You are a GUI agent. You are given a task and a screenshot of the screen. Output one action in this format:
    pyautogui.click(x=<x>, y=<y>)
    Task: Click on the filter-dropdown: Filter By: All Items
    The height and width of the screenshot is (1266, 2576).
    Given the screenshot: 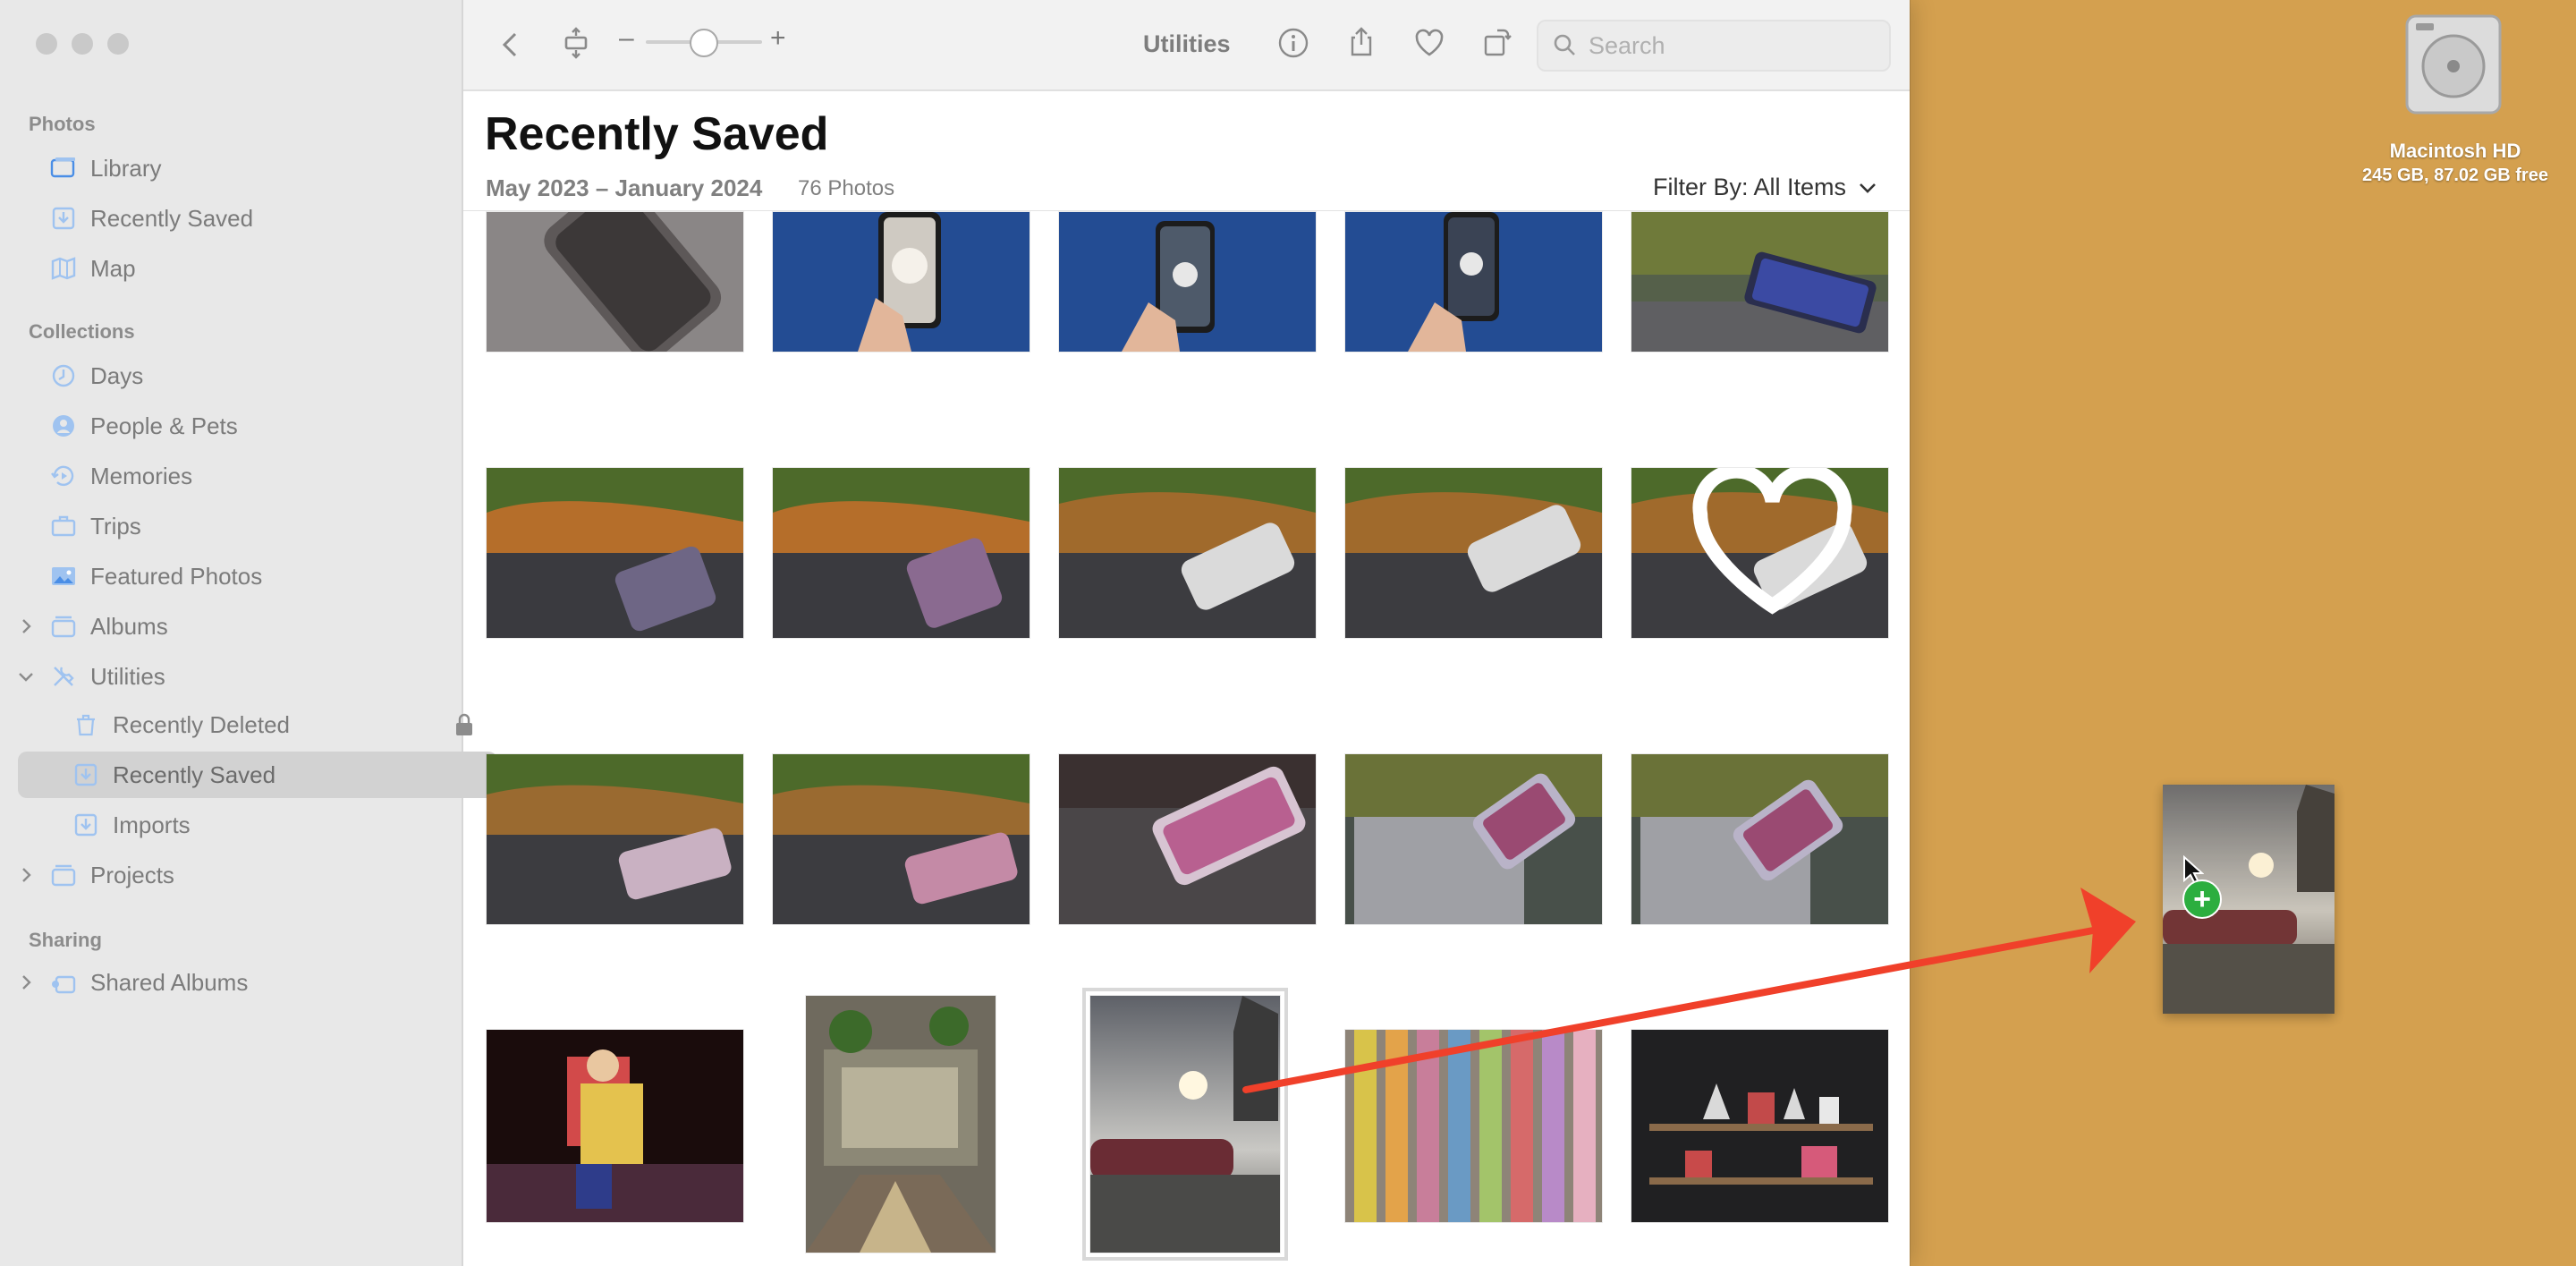 What is the action you would take?
    pyautogui.click(x=1765, y=187)
    